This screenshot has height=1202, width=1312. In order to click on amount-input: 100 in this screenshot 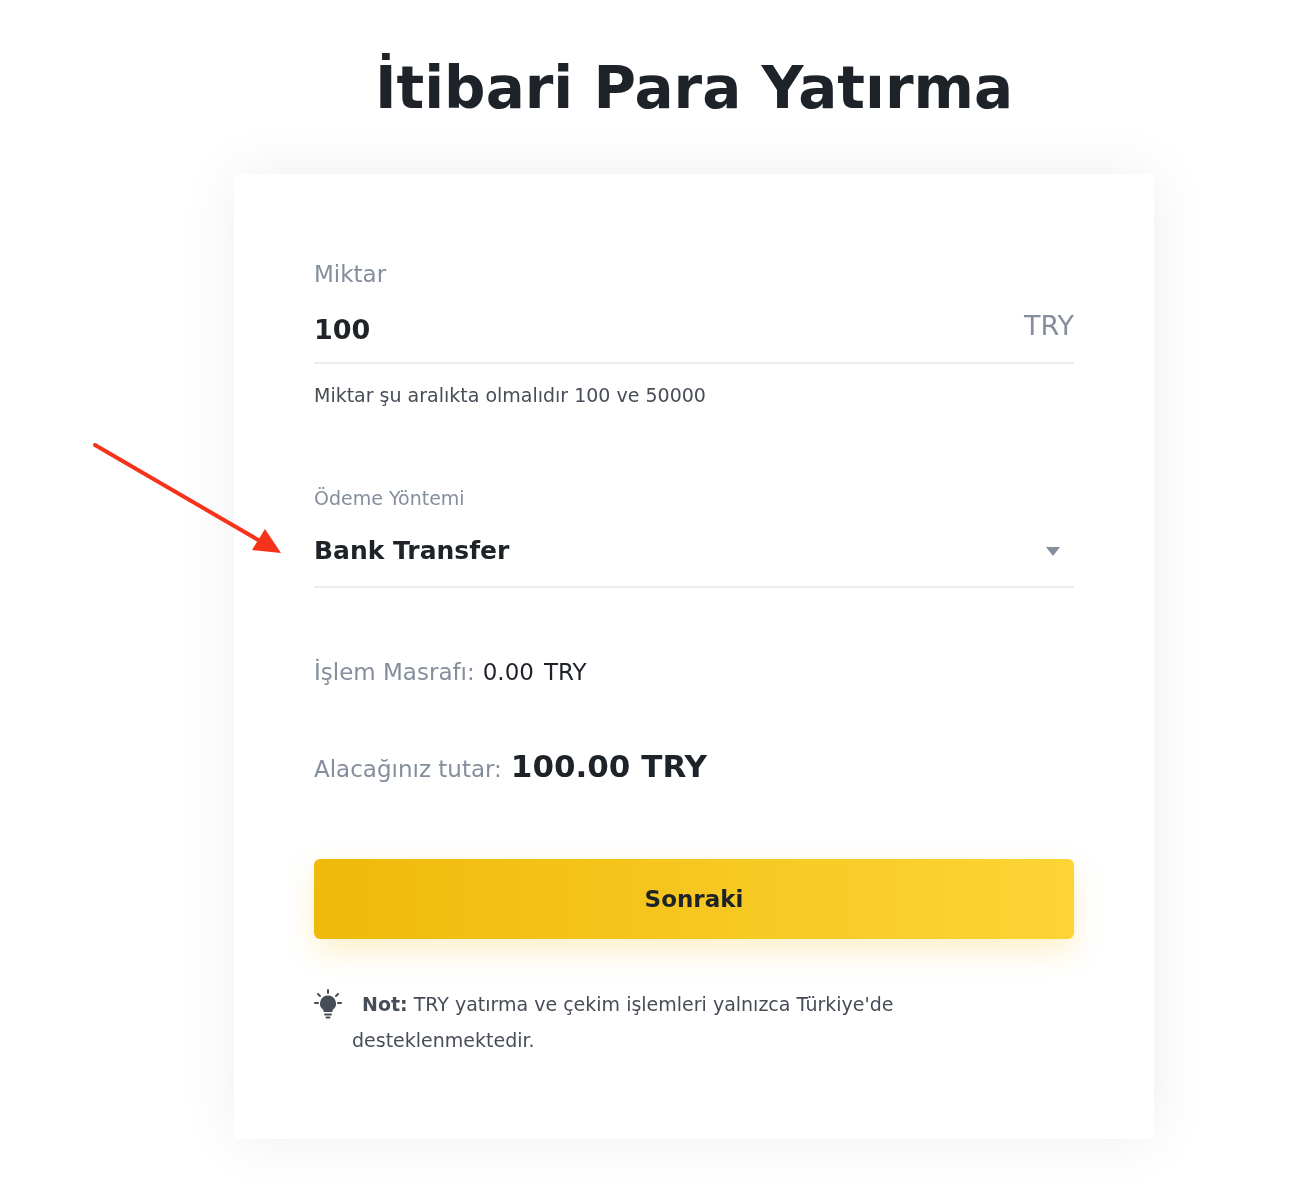, I will do `click(669, 329)`.